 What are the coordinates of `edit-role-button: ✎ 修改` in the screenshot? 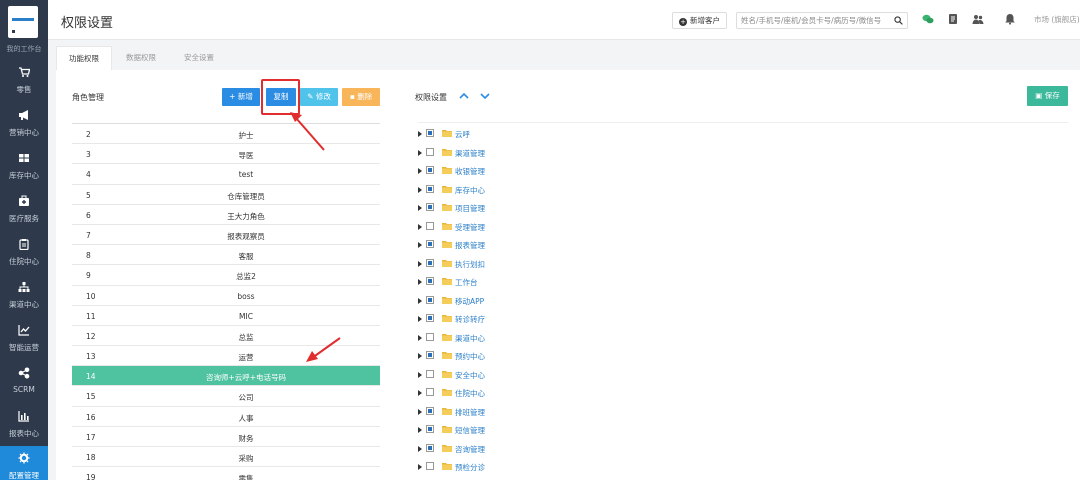 It's located at (319, 97).